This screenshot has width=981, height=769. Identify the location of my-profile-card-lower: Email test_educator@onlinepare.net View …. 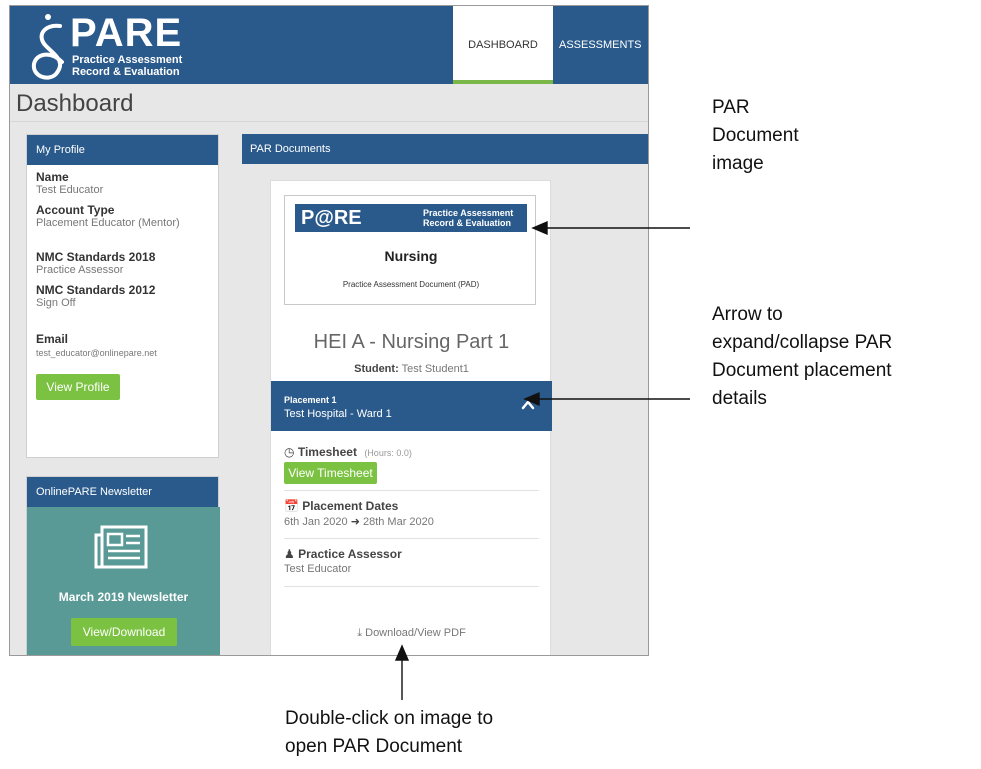
(122, 388).